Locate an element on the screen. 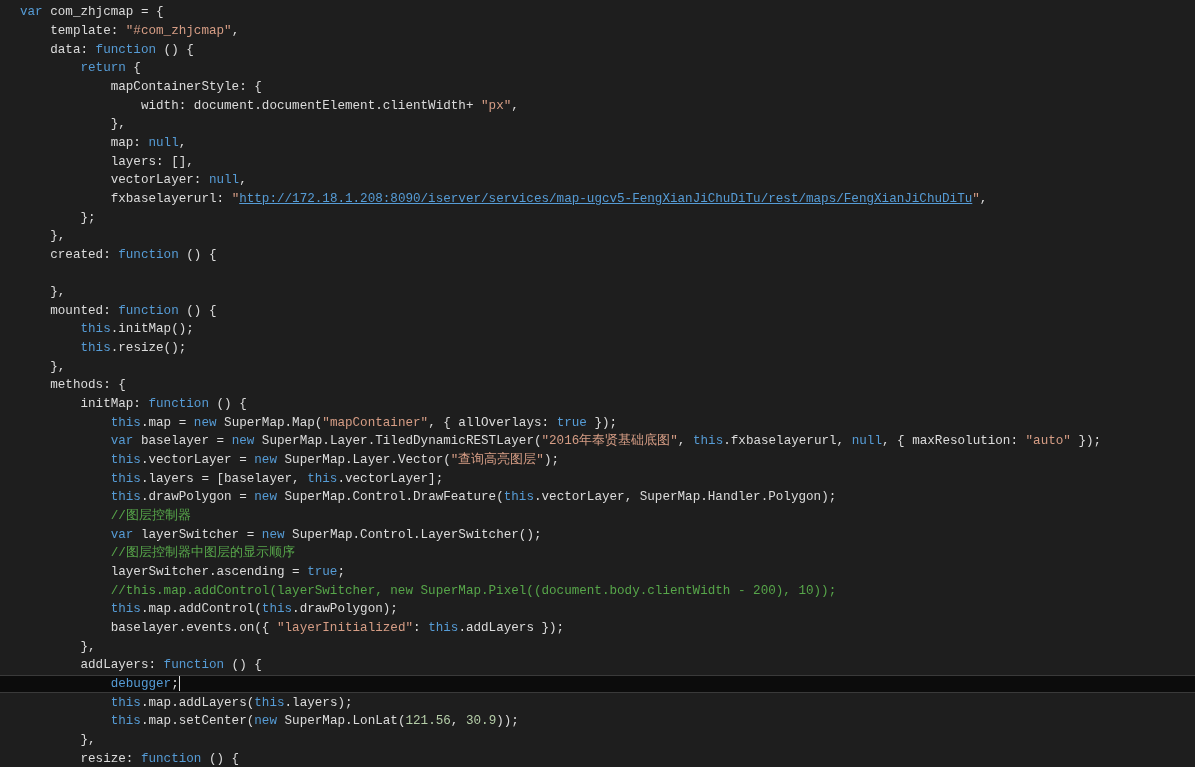 The height and width of the screenshot is (767, 1195). code-line: baselayer.events.on({ "layerInitialized": this.addLayers }); is located at coordinates (337, 628).